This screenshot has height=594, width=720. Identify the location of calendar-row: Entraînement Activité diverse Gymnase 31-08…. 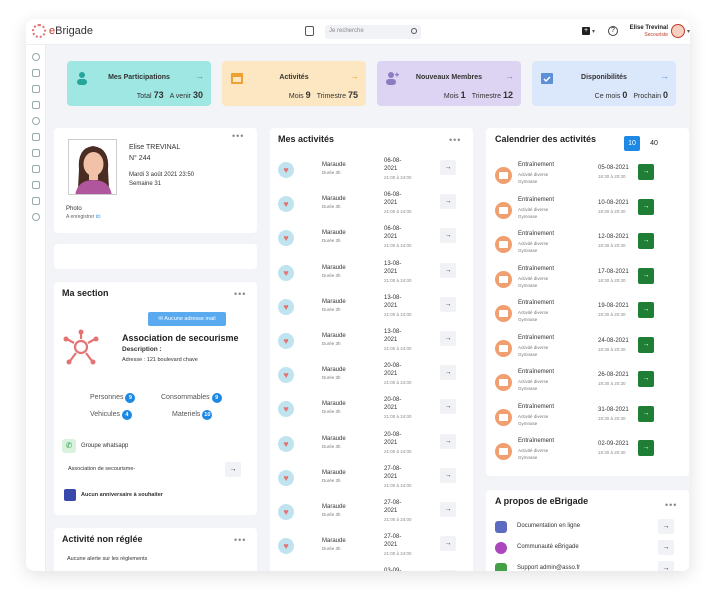
(587, 421).